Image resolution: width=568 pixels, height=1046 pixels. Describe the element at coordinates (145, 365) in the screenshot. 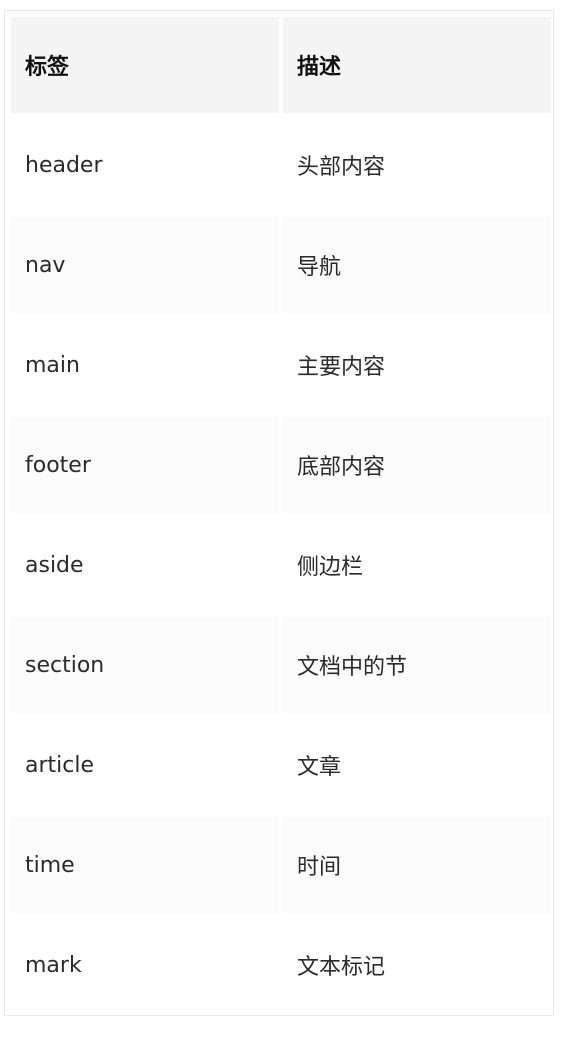

I see `tag-cell: main` at that location.